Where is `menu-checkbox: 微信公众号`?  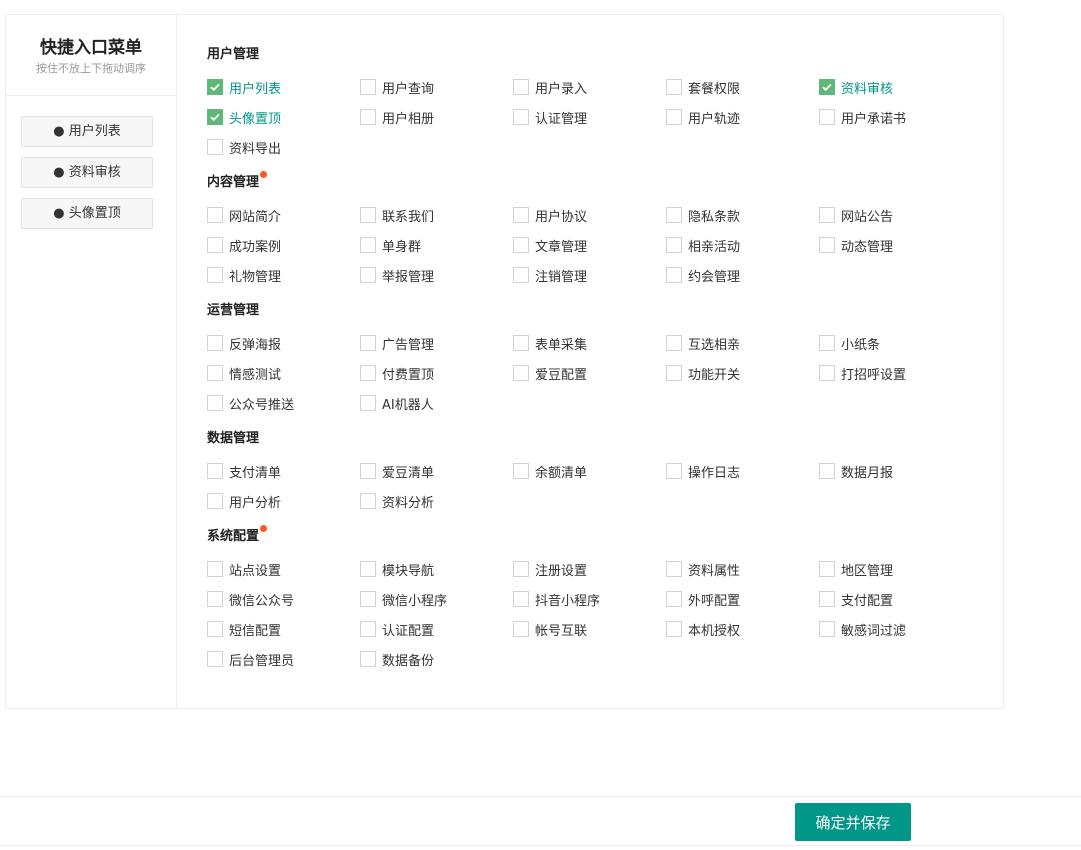 menu-checkbox: 微信公众号 is located at coordinates (283, 599).